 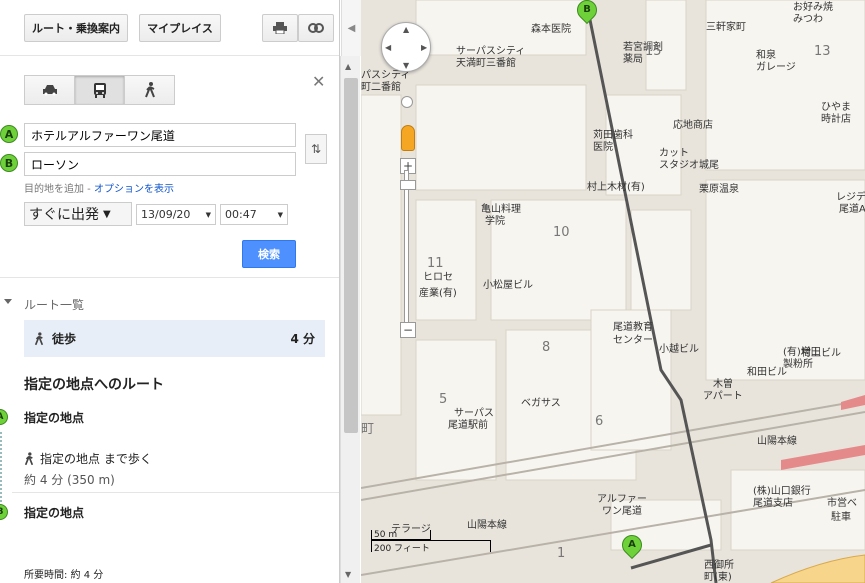 What do you see at coordinates (388, 47) in the screenshot?
I see `pan-left-icon: ◀` at bounding box center [388, 47].